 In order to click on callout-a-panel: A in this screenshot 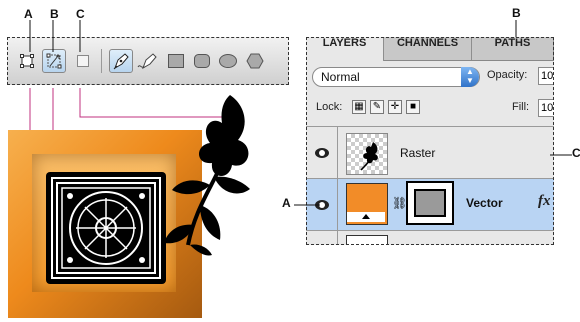, I will do `click(286, 203)`.